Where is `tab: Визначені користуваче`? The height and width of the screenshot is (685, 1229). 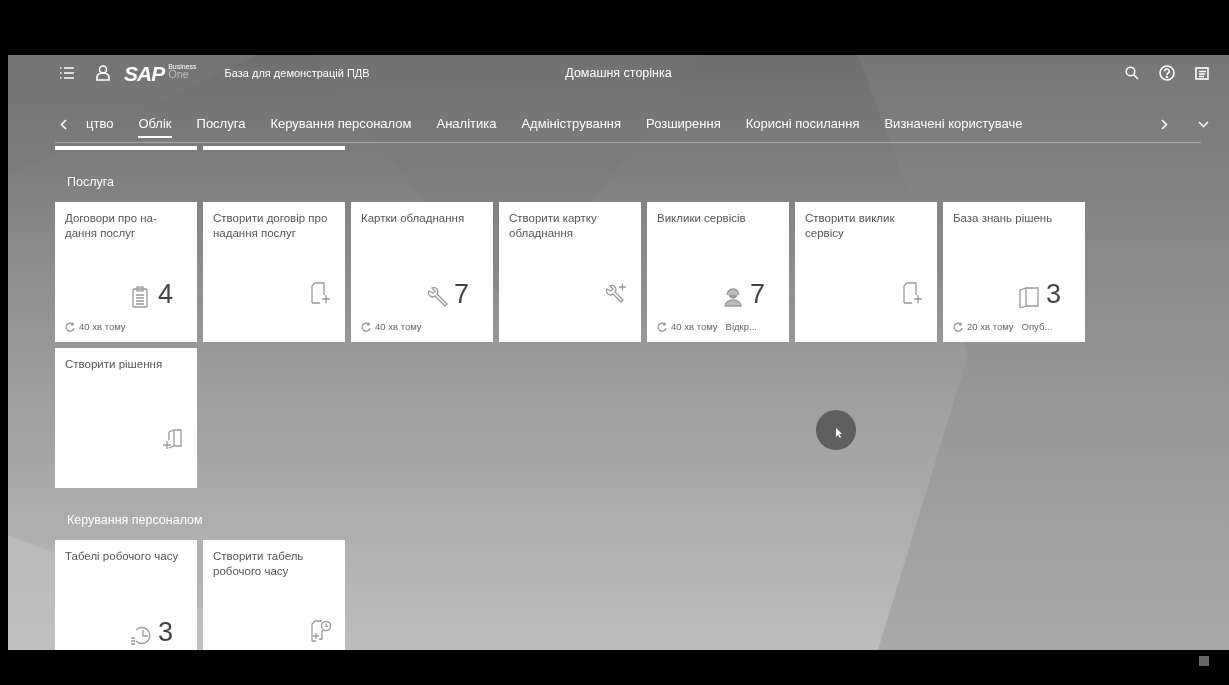
tab: Визначені користуваче is located at coordinates (953, 124).